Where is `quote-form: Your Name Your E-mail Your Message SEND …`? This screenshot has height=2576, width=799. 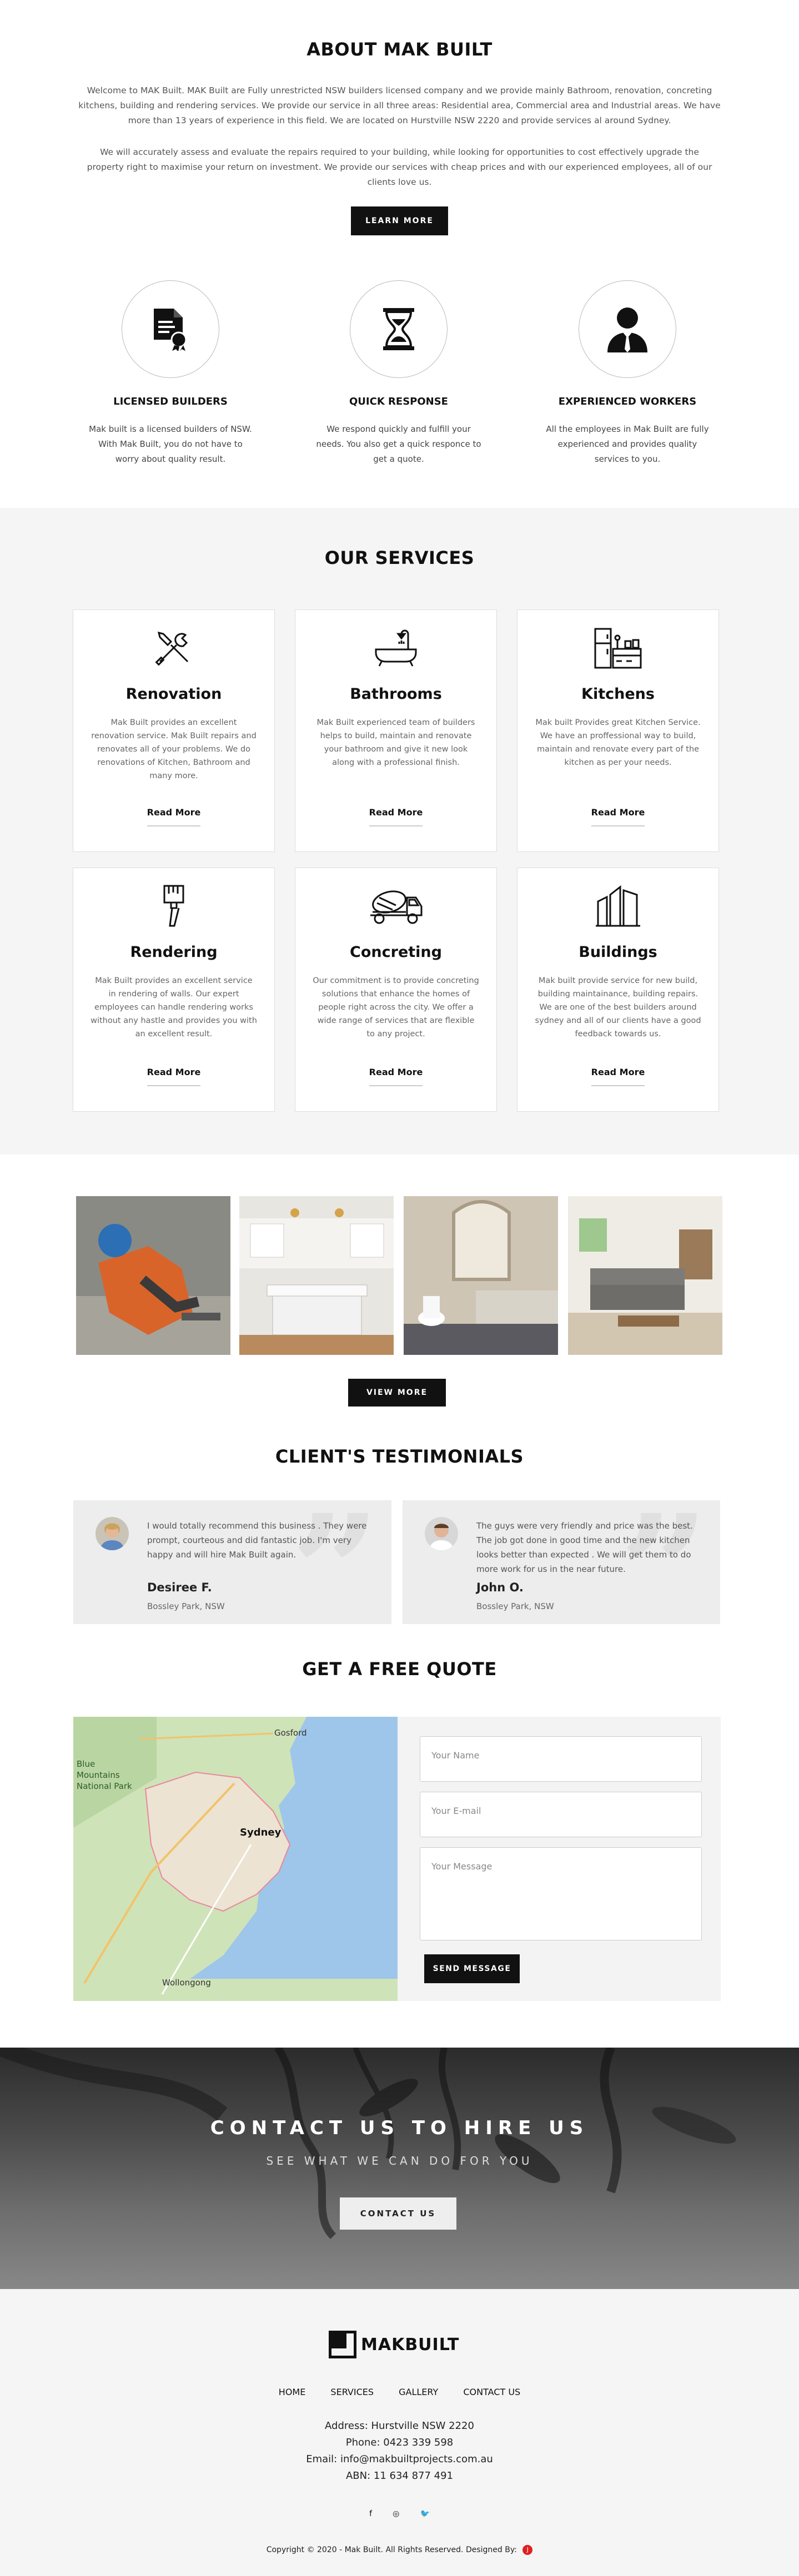
quote-form: Your Name Your E-mail Your Message SEND … is located at coordinates (559, 1859).